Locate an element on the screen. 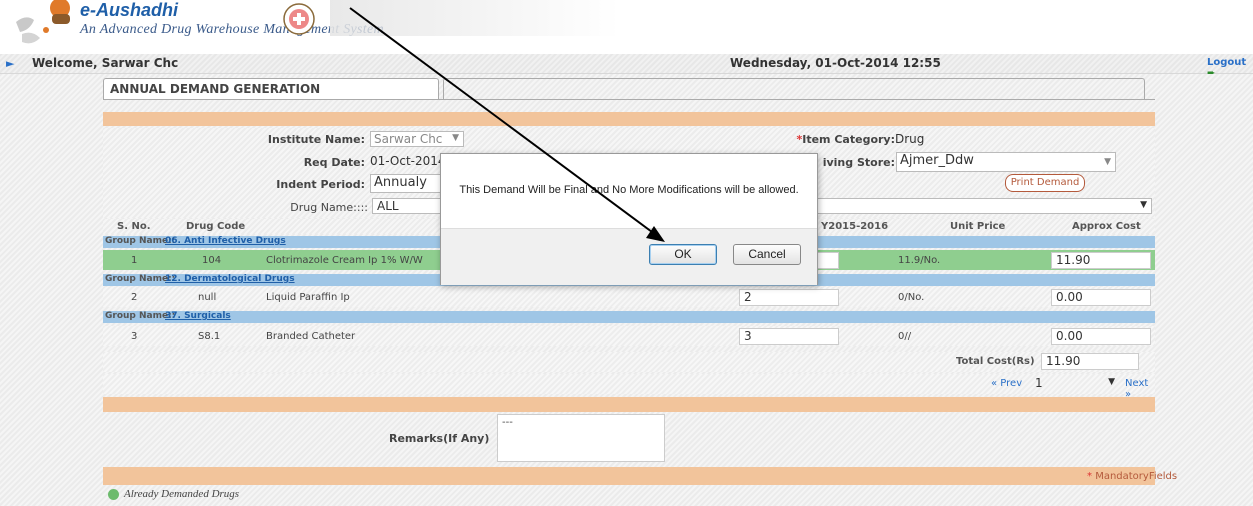  ok-button: OK is located at coordinates (683, 254).